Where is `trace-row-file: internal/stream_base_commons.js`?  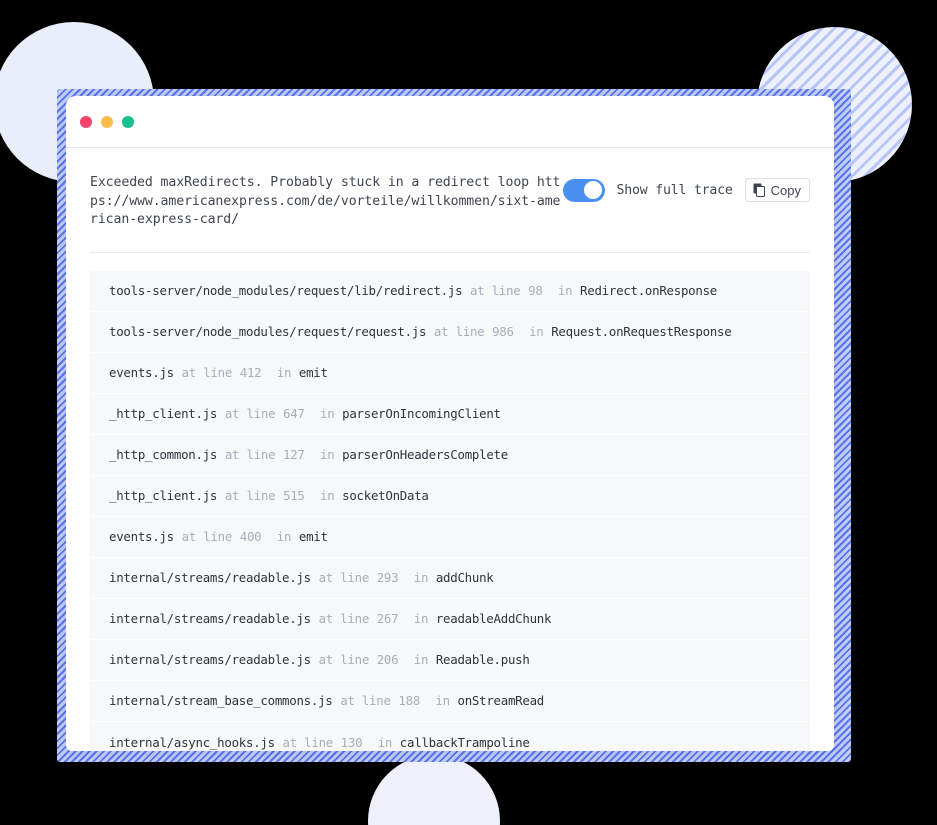
trace-row-file: internal/stream_base_commons.js is located at coordinates (221, 701).